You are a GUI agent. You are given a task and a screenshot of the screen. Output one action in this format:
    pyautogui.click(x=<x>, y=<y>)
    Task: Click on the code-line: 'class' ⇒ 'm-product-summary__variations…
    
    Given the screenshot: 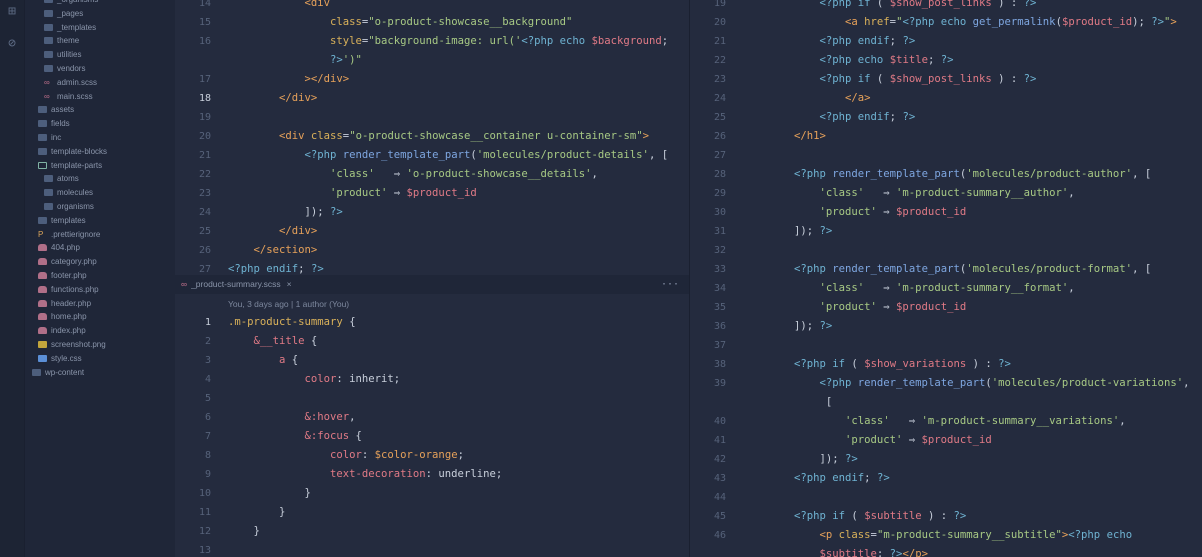 What is the action you would take?
    pyautogui.click(x=985, y=421)
    